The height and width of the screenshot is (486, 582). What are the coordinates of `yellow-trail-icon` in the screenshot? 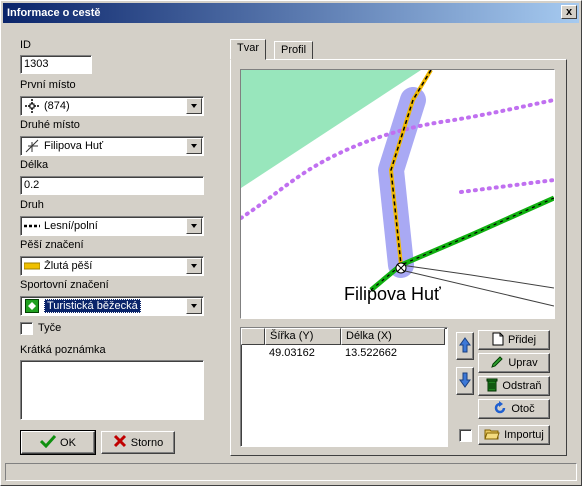 It's located at (32, 266).